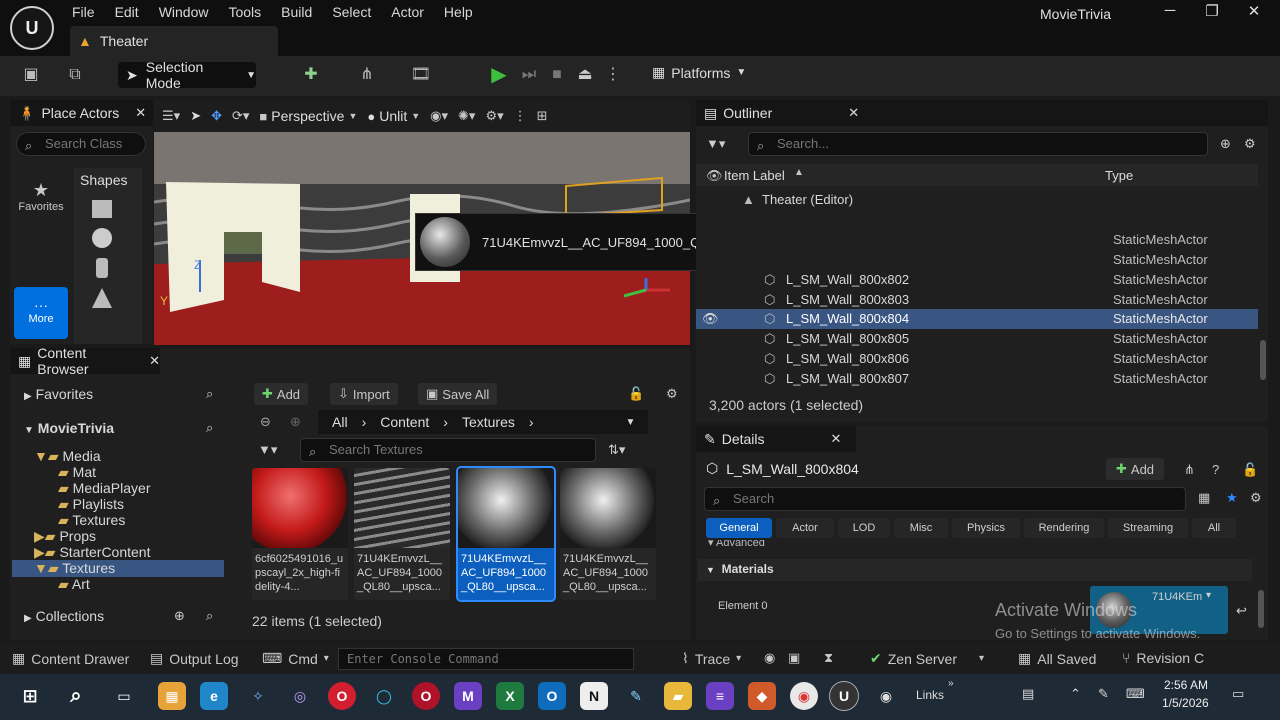 This screenshot has height=720, width=1280. I want to click on show-flags-icon: ◉▾, so click(439, 116).